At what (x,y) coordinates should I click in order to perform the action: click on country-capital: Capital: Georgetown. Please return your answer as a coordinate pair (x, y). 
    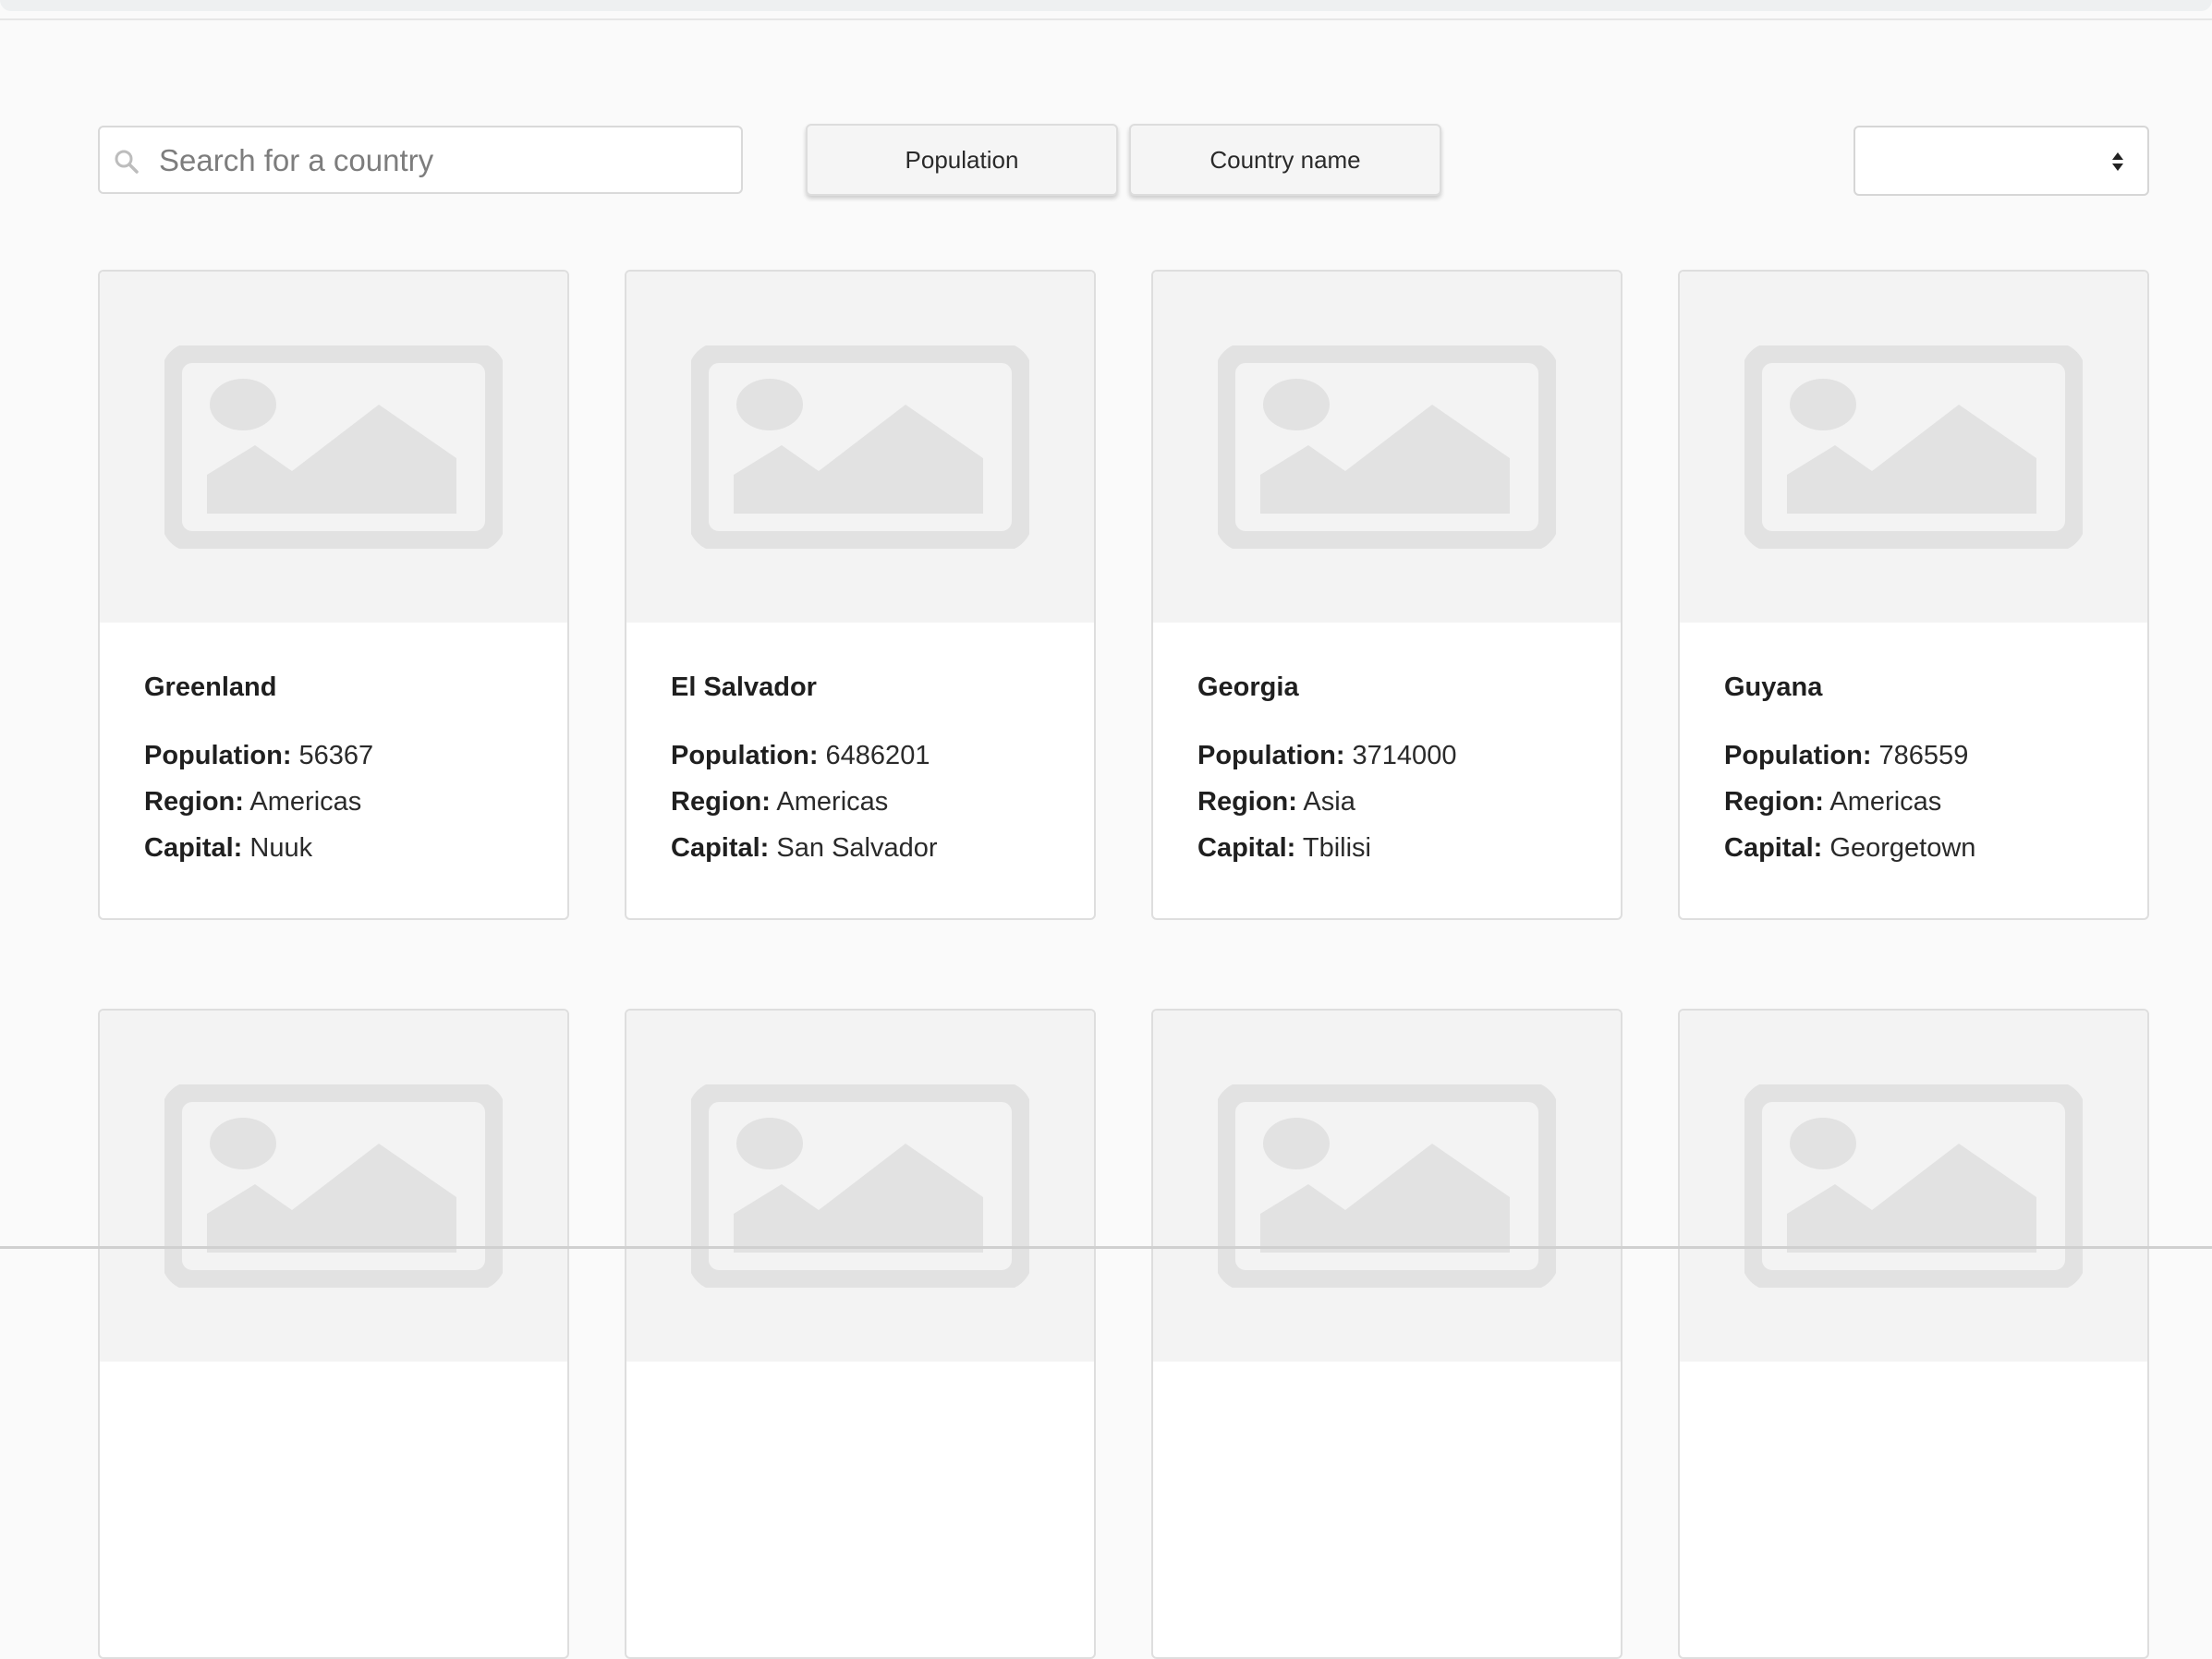
    Looking at the image, I should click on (1849, 848).